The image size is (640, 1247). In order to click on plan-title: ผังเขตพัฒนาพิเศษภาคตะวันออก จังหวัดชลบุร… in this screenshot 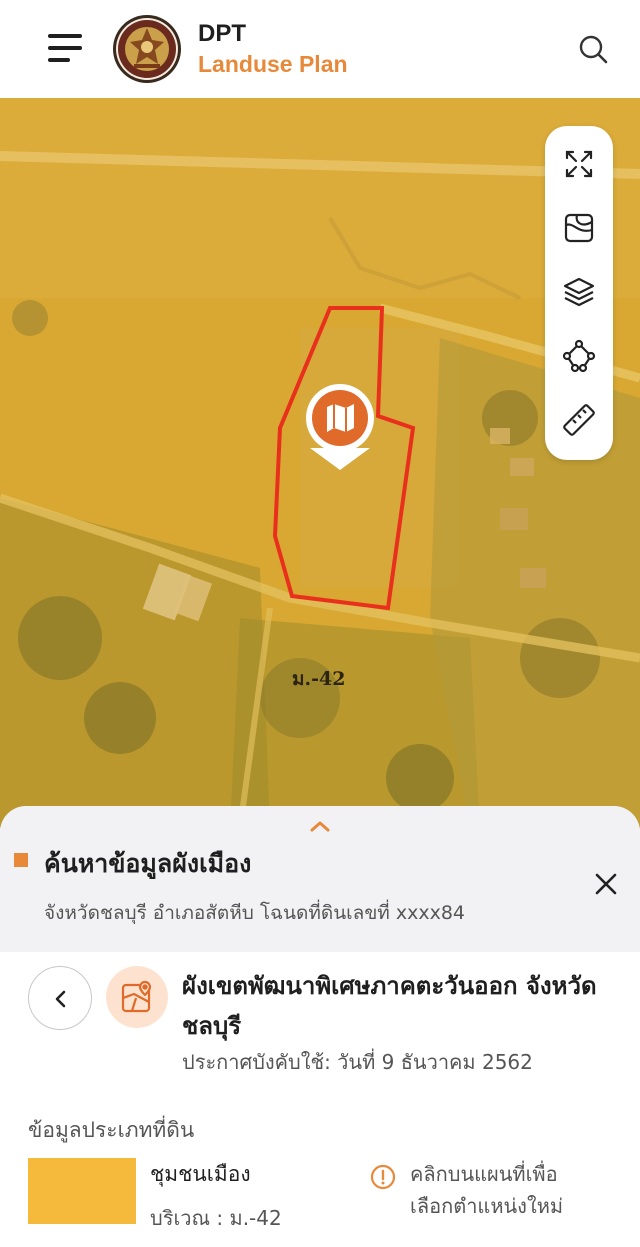, I will do `click(389, 1006)`.